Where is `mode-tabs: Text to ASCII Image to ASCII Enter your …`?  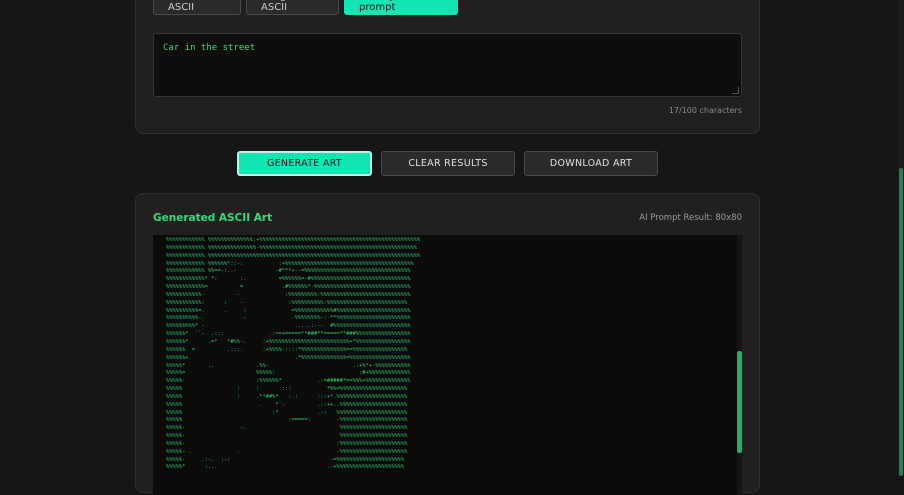 mode-tabs: Text to ASCII Image to ASCII Enter your … is located at coordinates (305, 7).